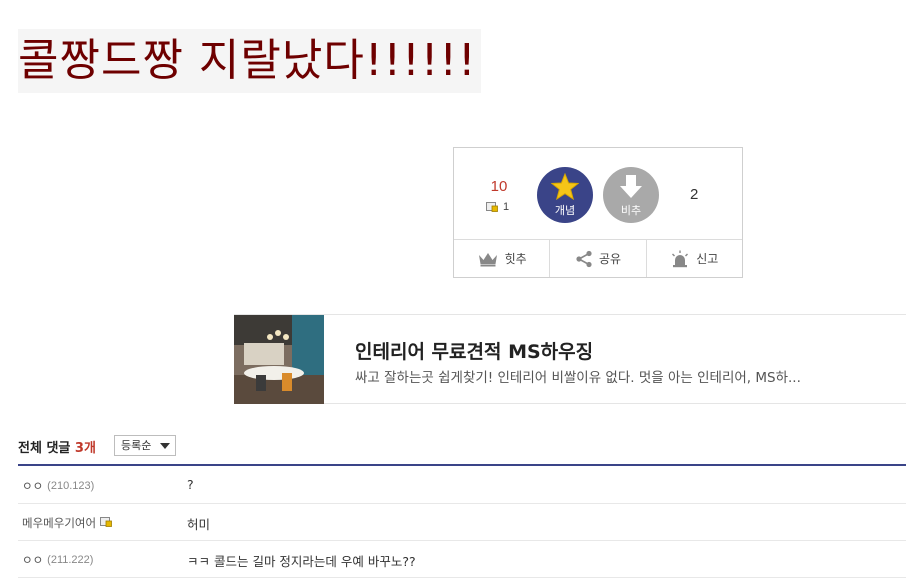 This screenshot has height=581, width=906. I want to click on post-title: 콜짱드짱 지랄났다!!!!!!, so click(249, 61).